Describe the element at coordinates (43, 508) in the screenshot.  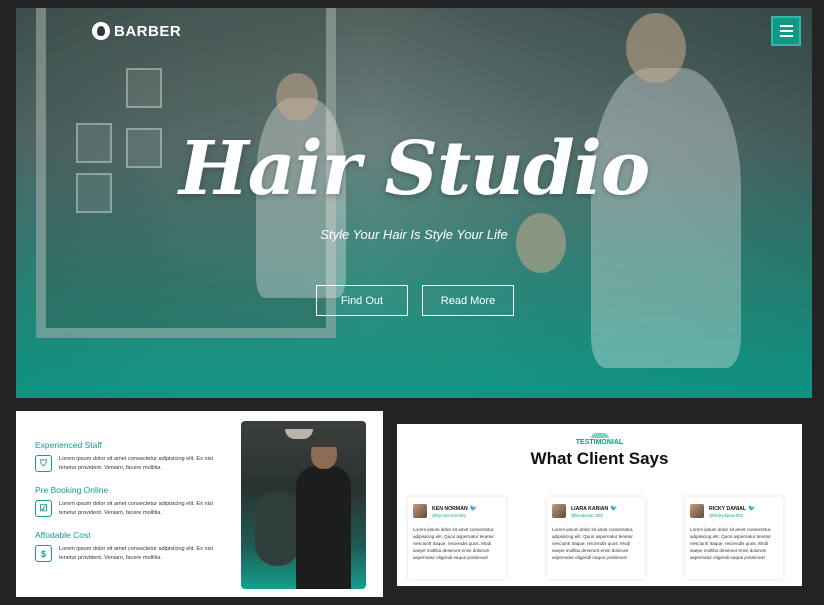
I see `calendar-check-icon: ☑` at that location.